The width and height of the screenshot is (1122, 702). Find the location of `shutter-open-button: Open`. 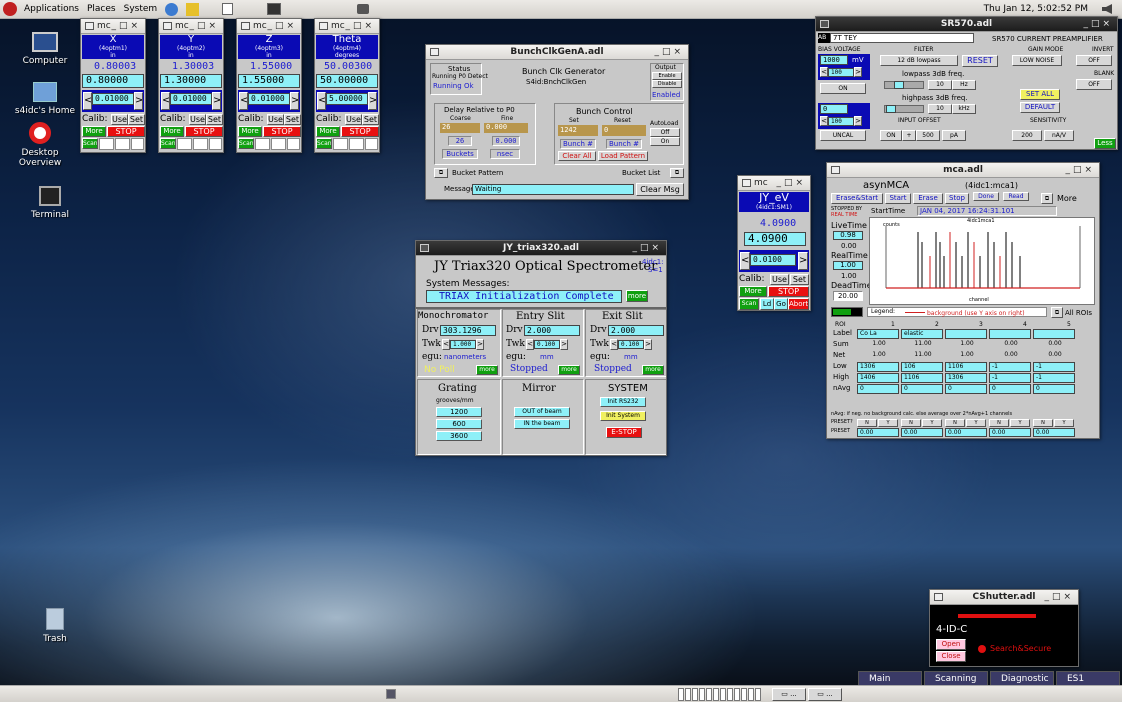

shutter-open-button: Open is located at coordinates (951, 644).